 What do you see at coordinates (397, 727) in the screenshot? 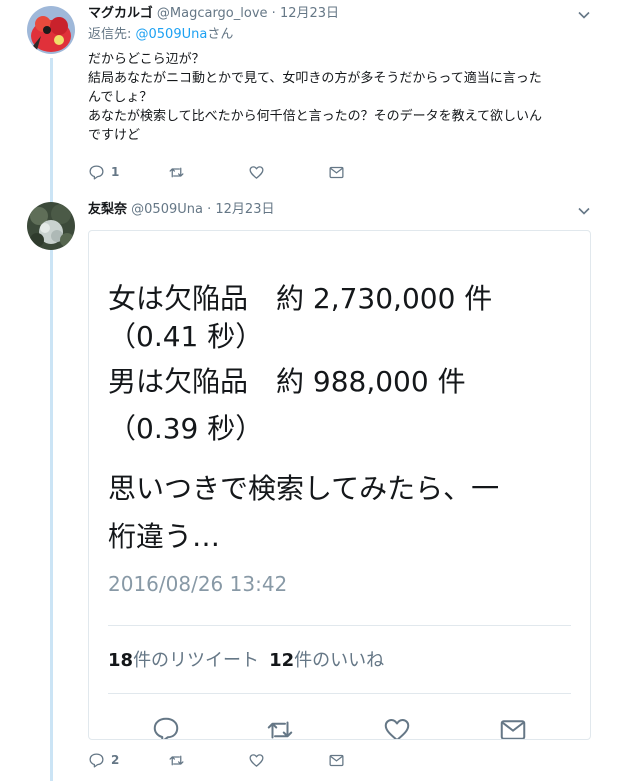
I see `card-like-icon` at bounding box center [397, 727].